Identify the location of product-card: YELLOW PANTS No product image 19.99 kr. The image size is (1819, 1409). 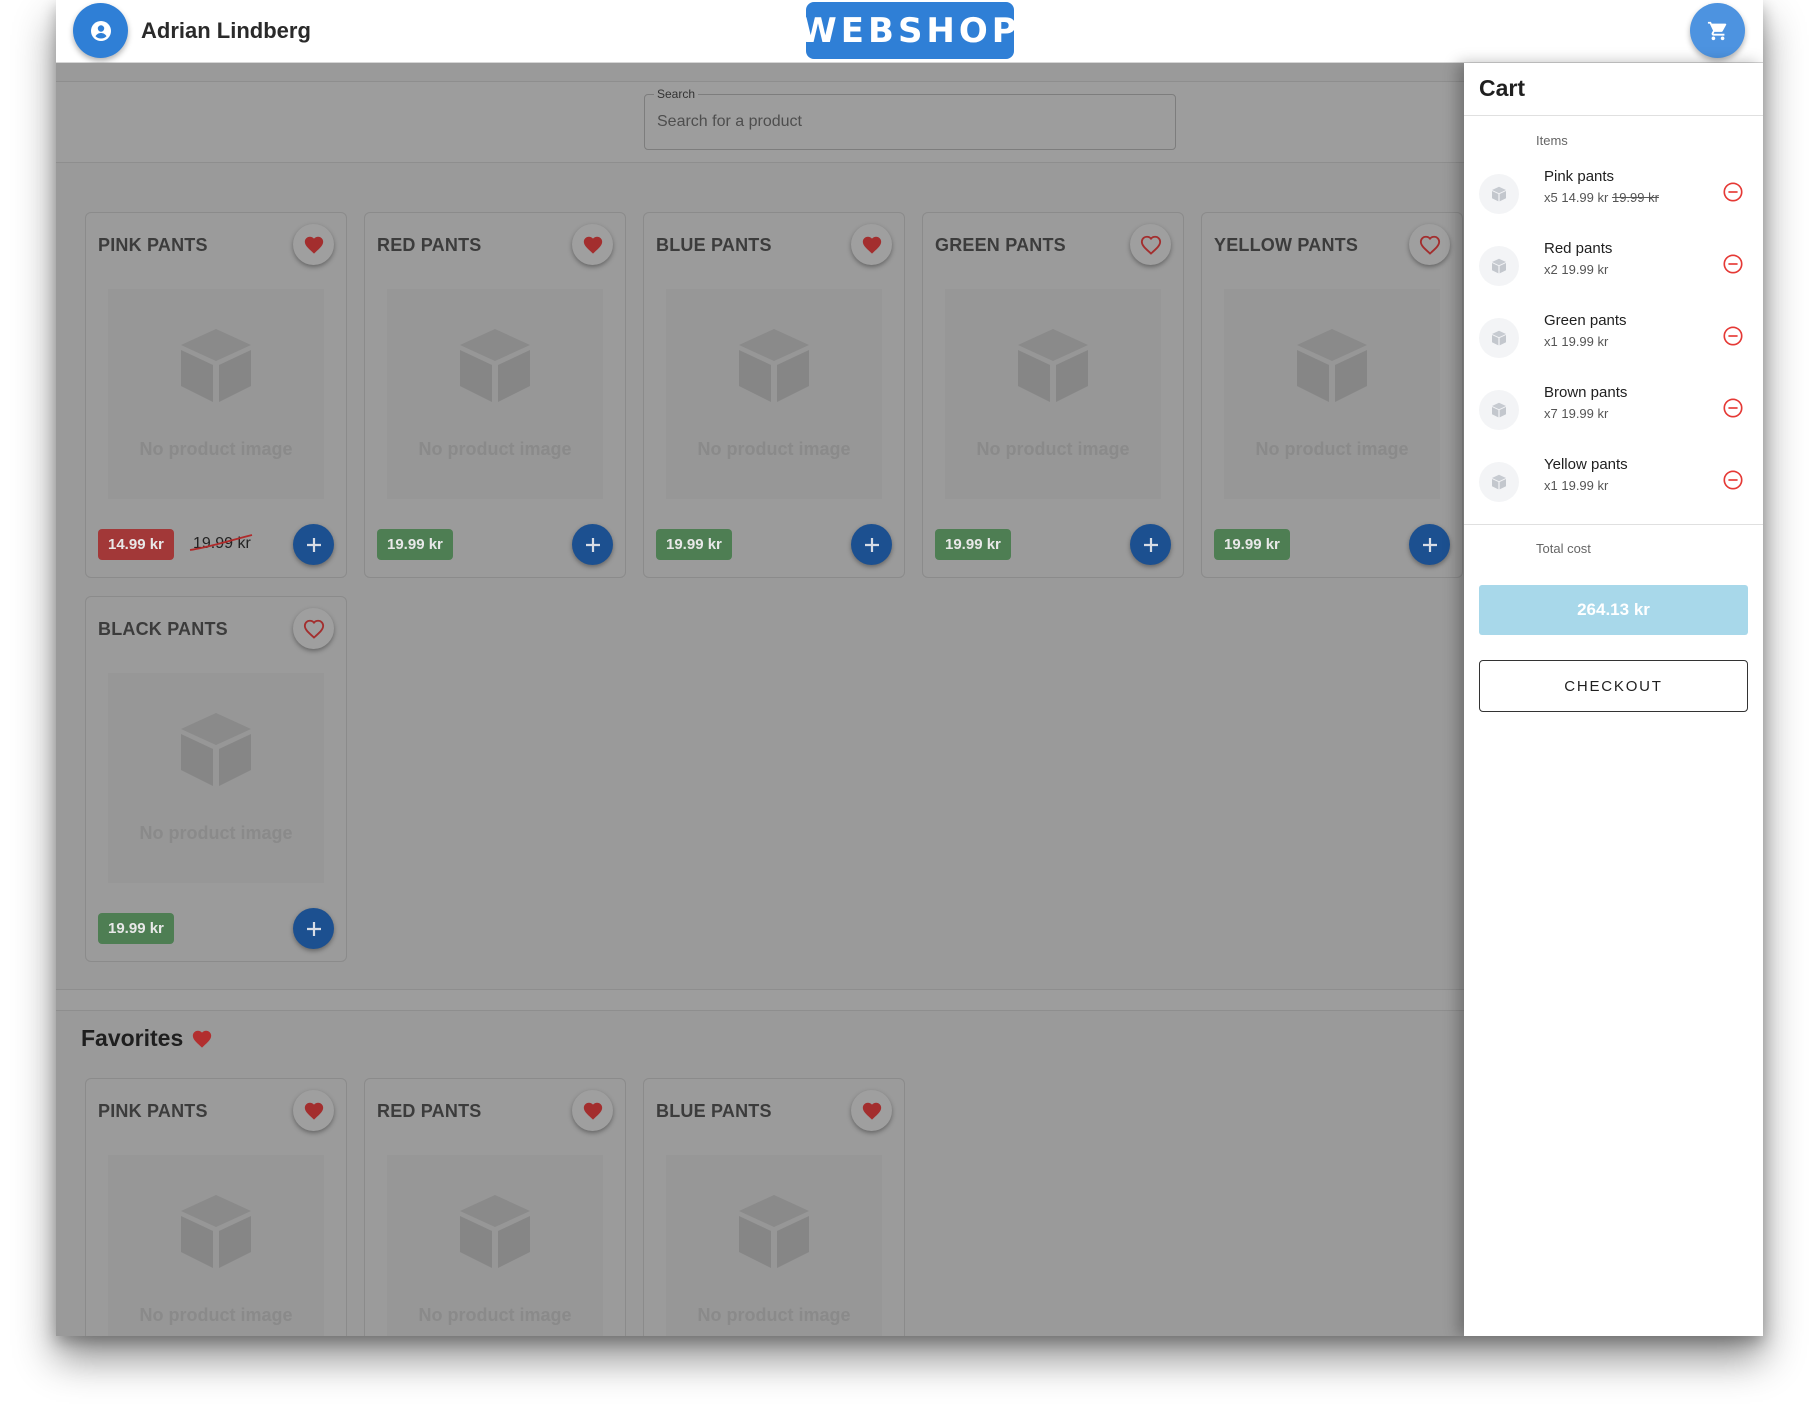
(1332, 395).